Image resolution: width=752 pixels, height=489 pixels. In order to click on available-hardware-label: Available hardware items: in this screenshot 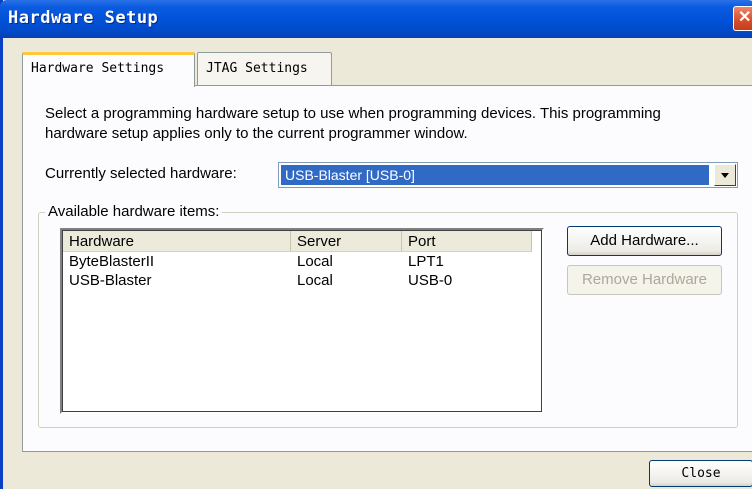, I will do `click(134, 211)`.